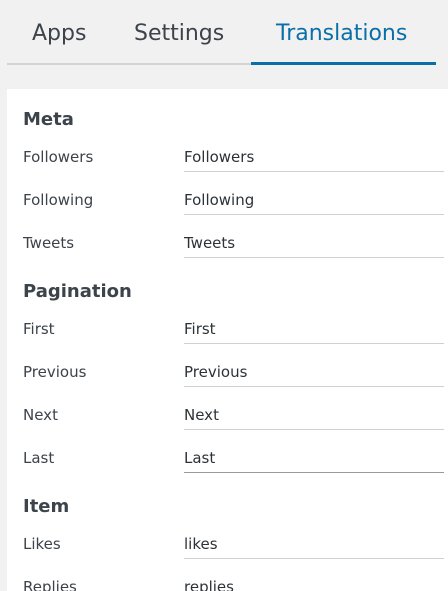 This screenshot has width=448, height=591. Describe the element at coordinates (39, 458) in the screenshot. I see `label-last: Last` at that location.